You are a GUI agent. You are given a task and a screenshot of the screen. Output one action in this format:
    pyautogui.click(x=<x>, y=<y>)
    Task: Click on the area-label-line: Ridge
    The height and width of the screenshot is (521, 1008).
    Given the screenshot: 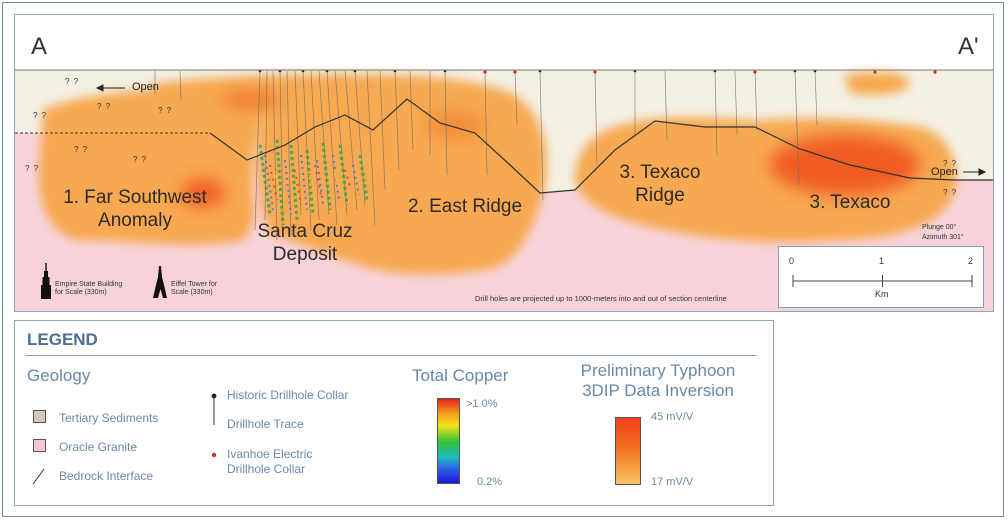 What is the action you would take?
    pyautogui.click(x=660, y=195)
    